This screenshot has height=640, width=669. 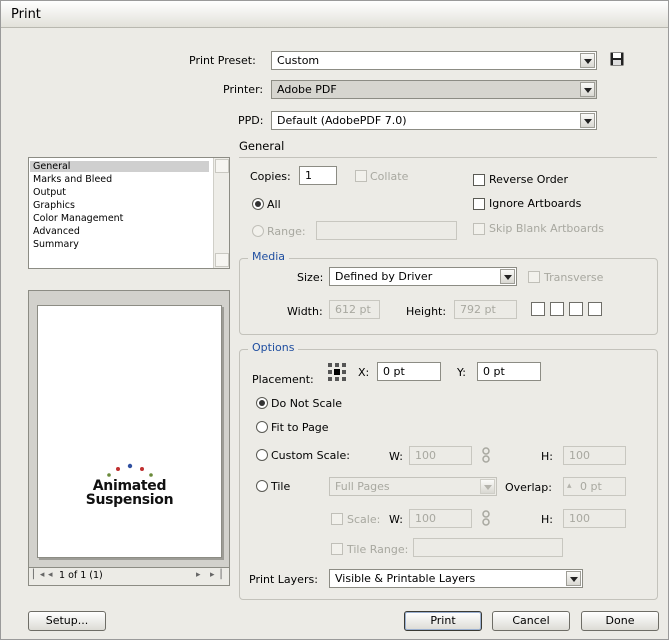 What do you see at coordinates (389, 176) in the screenshot?
I see `collate-label: Collate` at bounding box center [389, 176].